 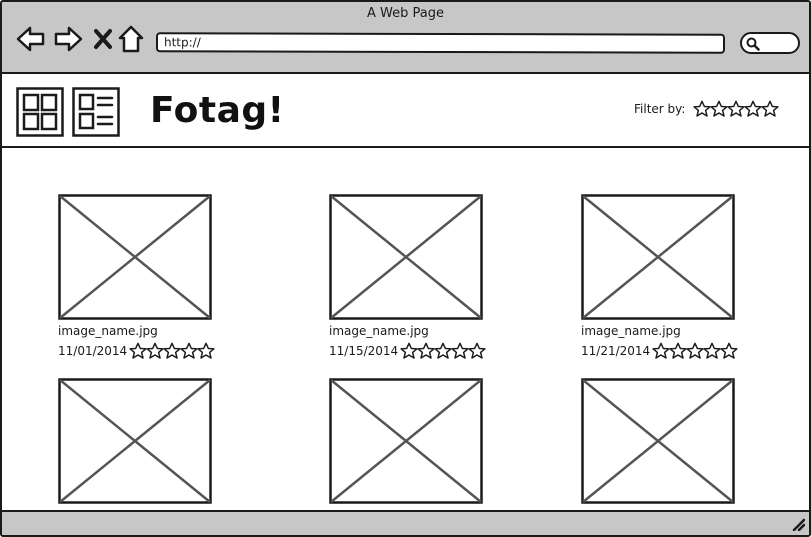 I want to click on list-view-icon, so click(x=96, y=112).